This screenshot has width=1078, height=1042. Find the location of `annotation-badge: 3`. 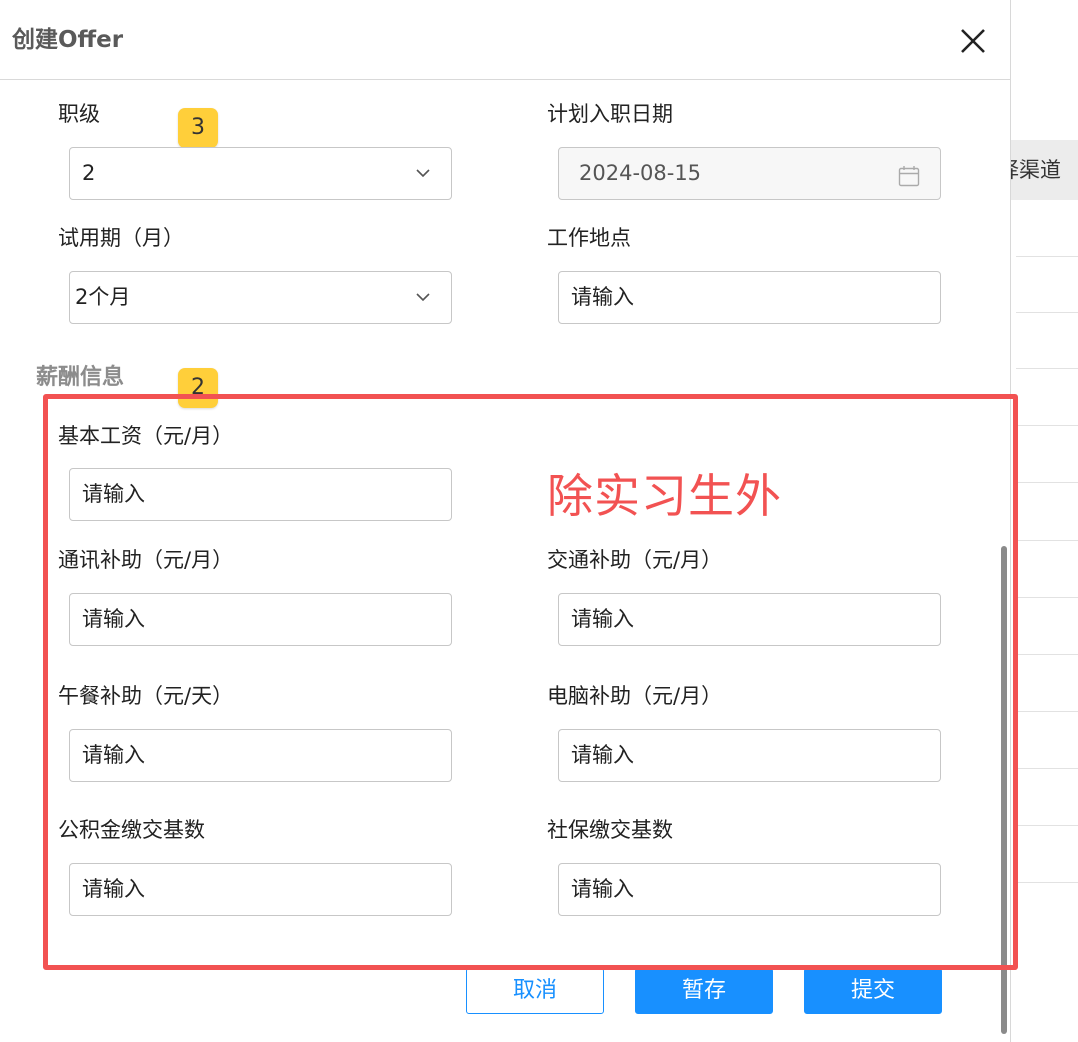

annotation-badge: 3 is located at coordinates (198, 128).